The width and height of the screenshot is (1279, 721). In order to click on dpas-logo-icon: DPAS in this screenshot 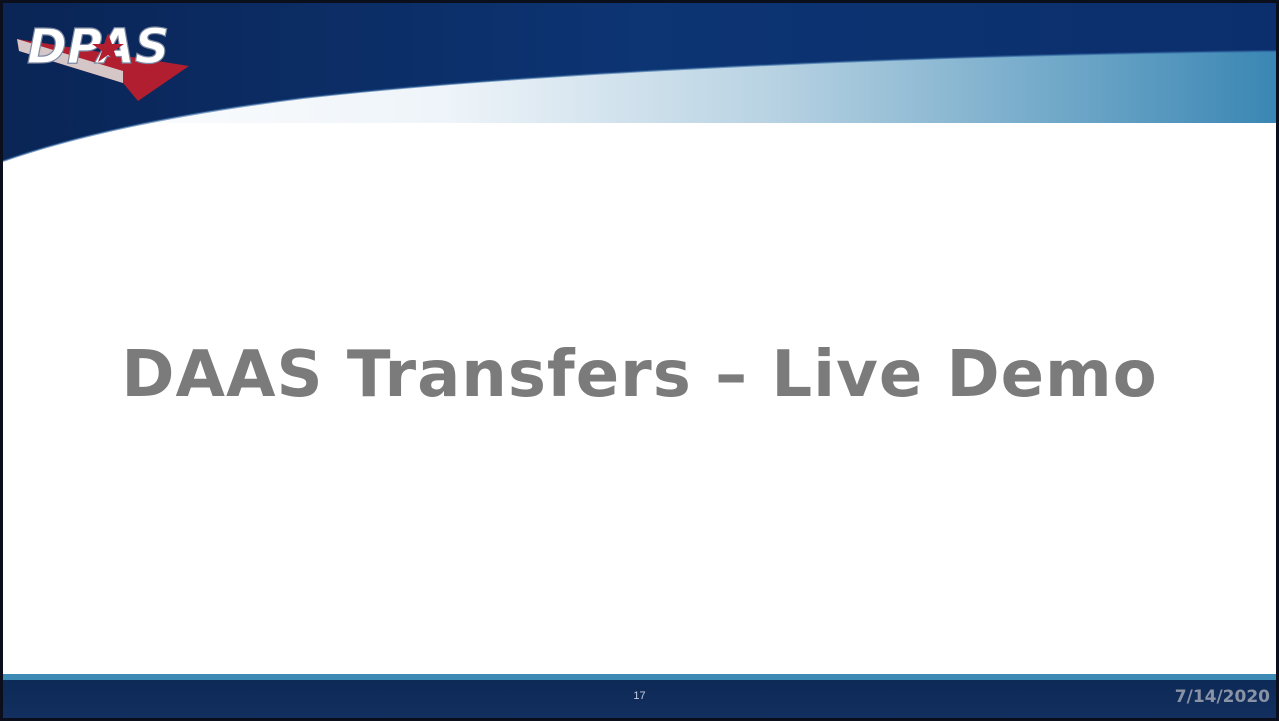, I will do `click(103, 59)`.